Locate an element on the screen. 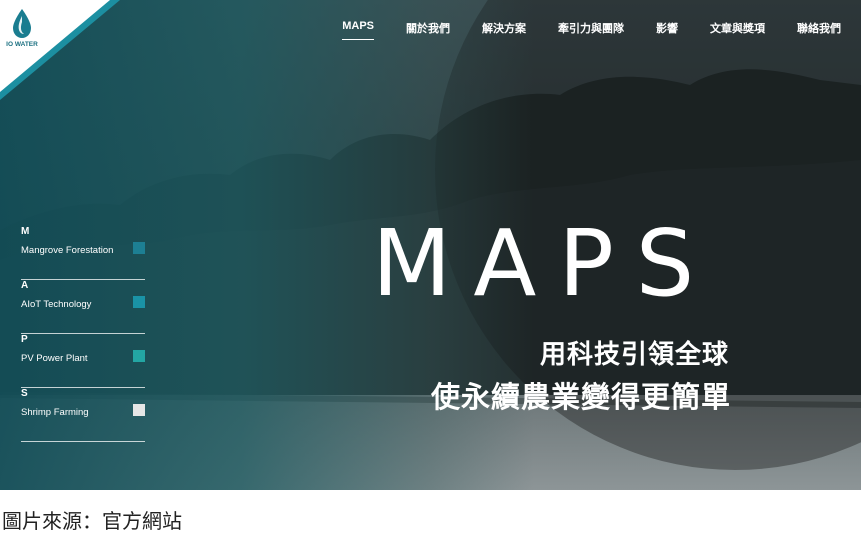 The width and height of the screenshot is (865, 550). logo-text: IO WATER is located at coordinates (22, 44).